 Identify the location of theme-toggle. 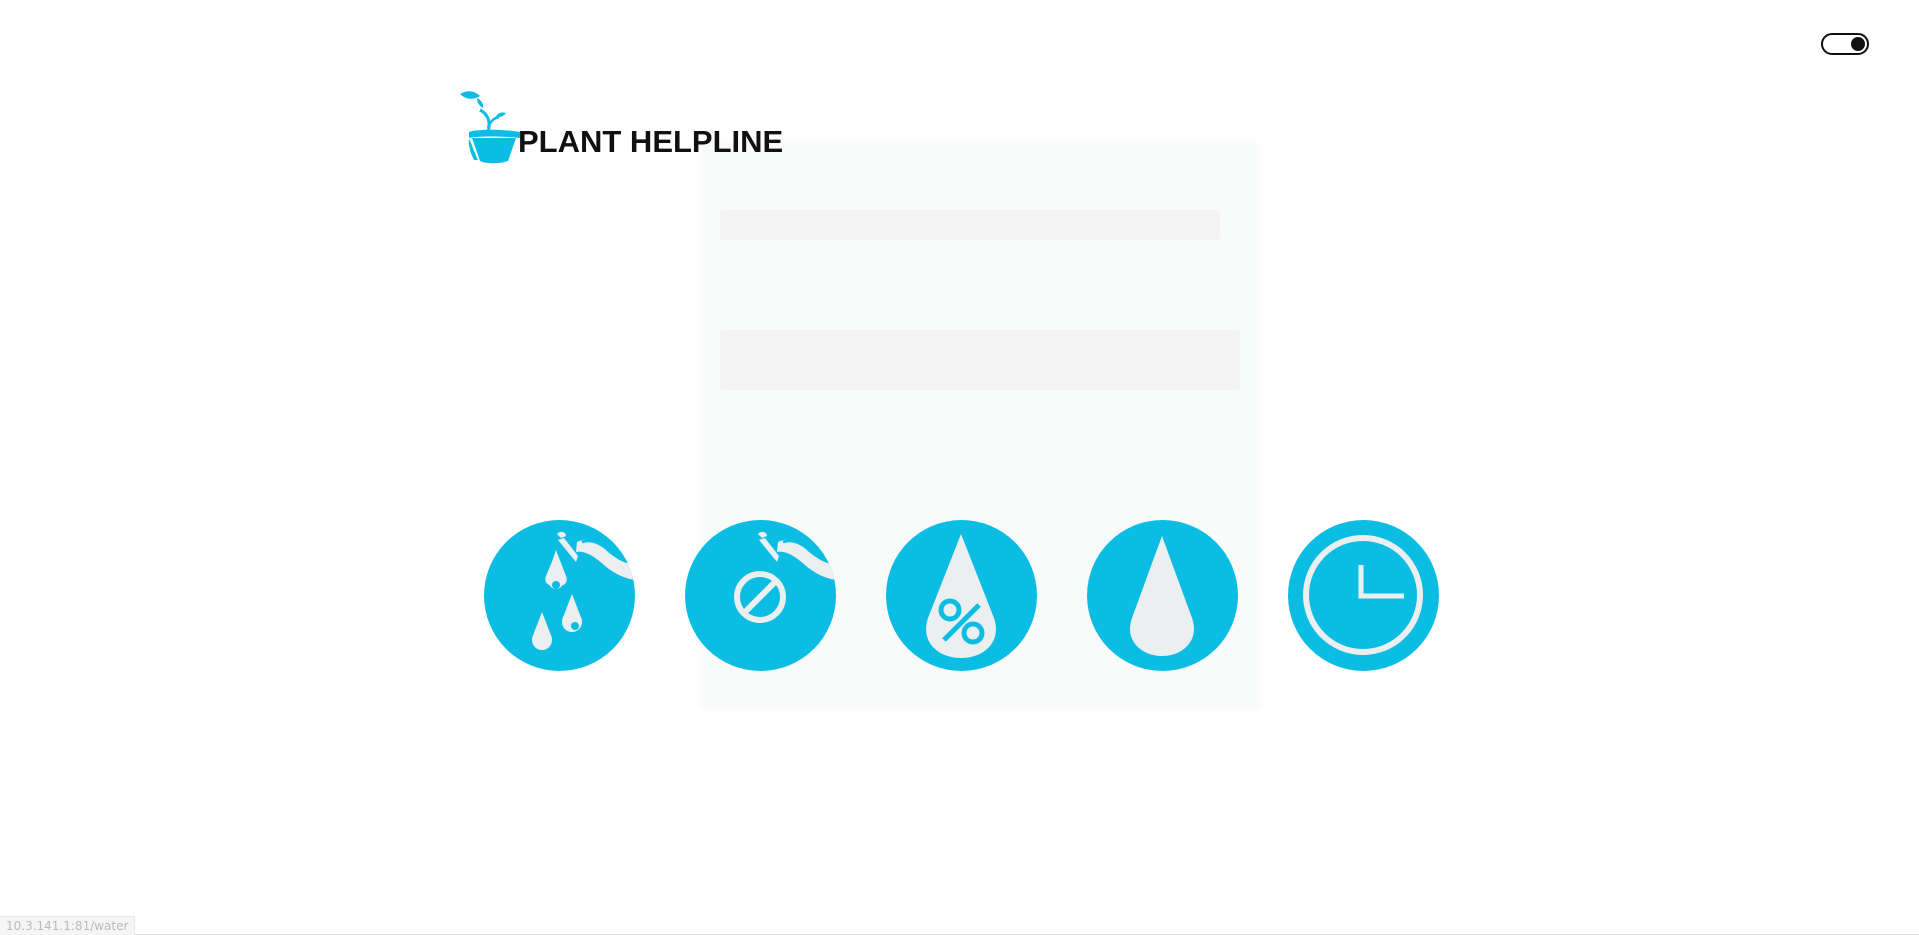
(1845, 44).